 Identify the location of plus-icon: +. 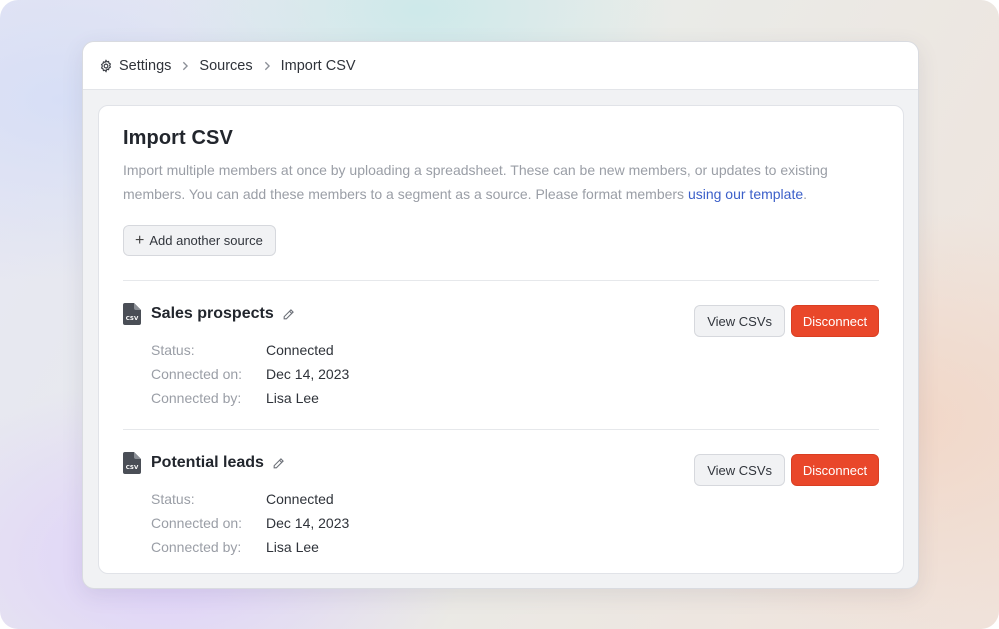
(140, 240).